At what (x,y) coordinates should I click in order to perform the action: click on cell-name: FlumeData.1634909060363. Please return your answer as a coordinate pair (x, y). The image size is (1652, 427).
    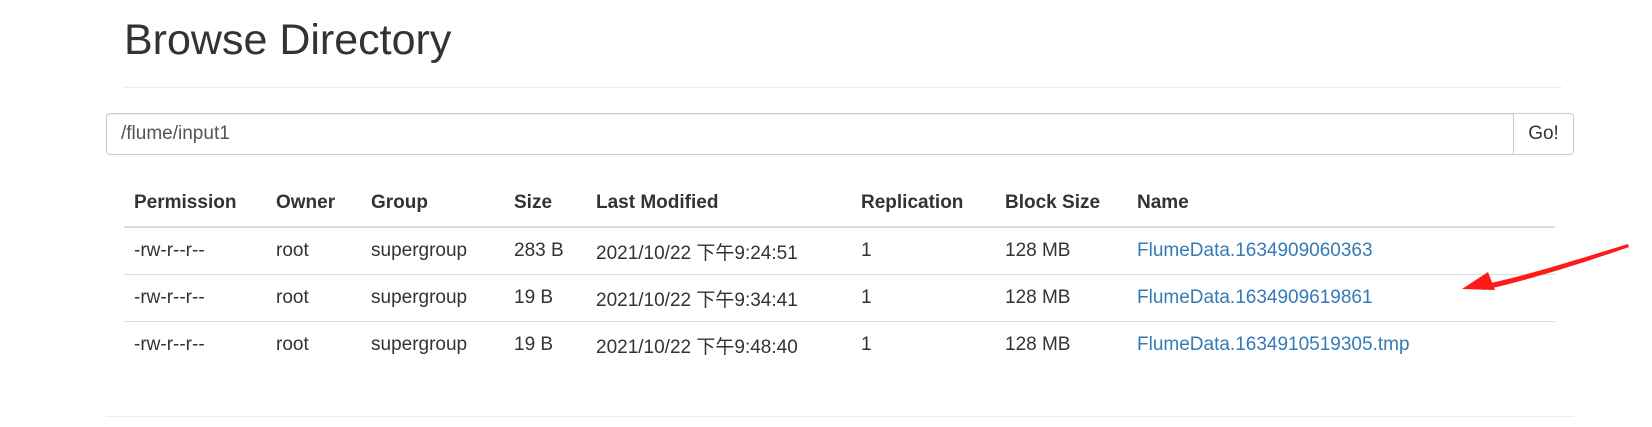
    Looking at the image, I should click on (1341, 251).